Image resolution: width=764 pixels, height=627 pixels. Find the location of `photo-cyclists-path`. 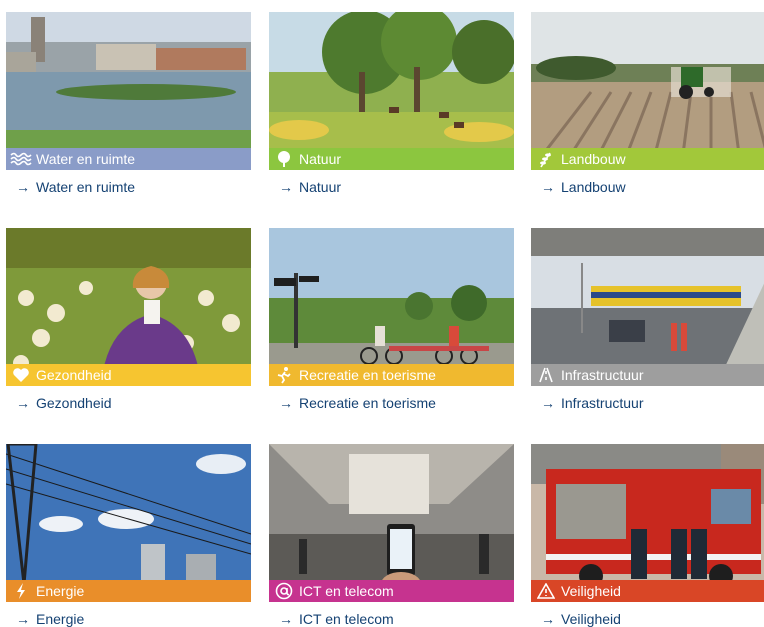

photo-cyclists-path is located at coordinates (391, 307).